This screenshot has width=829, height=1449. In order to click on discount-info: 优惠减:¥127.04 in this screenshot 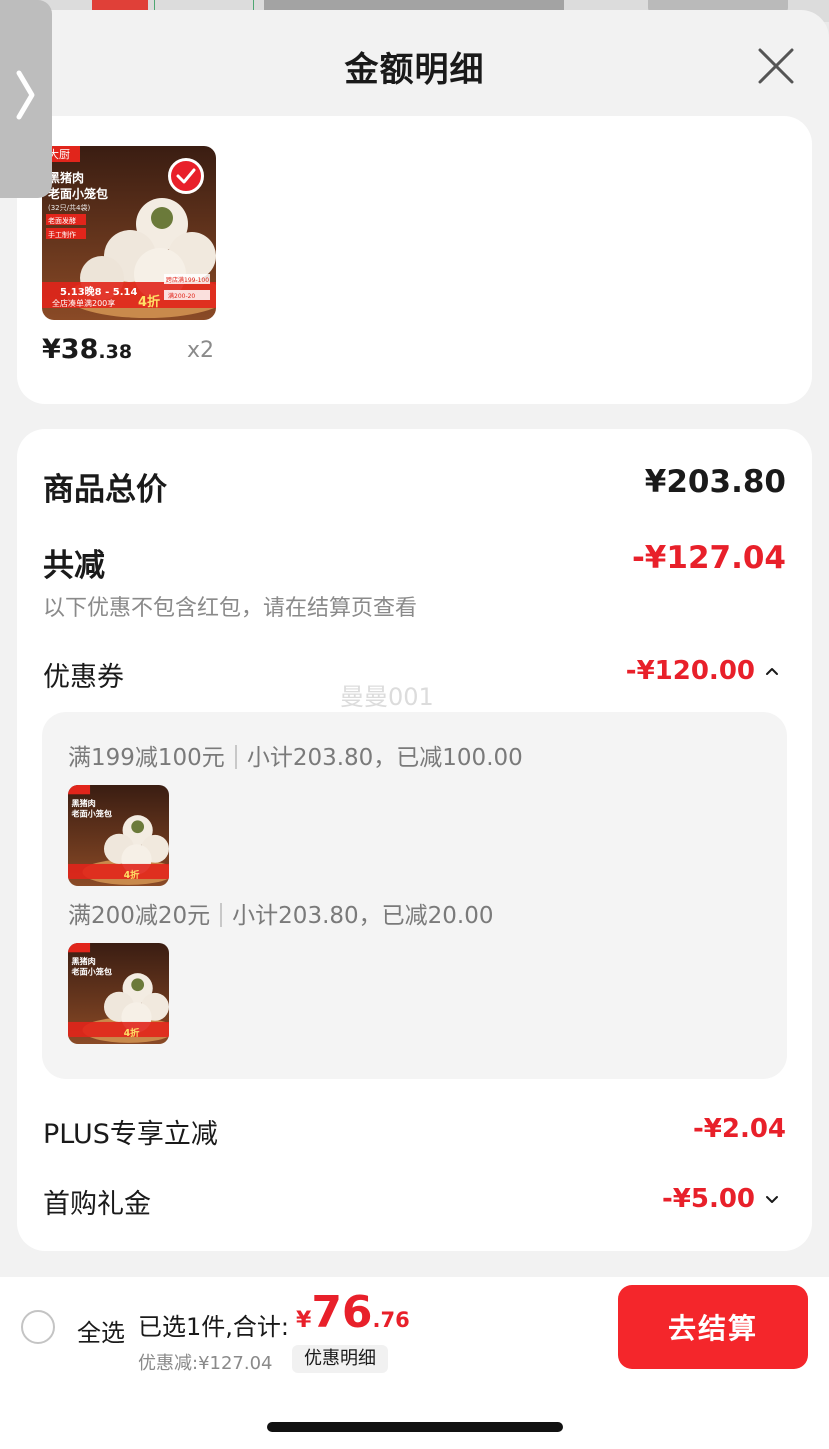, I will do `click(205, 1363)`.